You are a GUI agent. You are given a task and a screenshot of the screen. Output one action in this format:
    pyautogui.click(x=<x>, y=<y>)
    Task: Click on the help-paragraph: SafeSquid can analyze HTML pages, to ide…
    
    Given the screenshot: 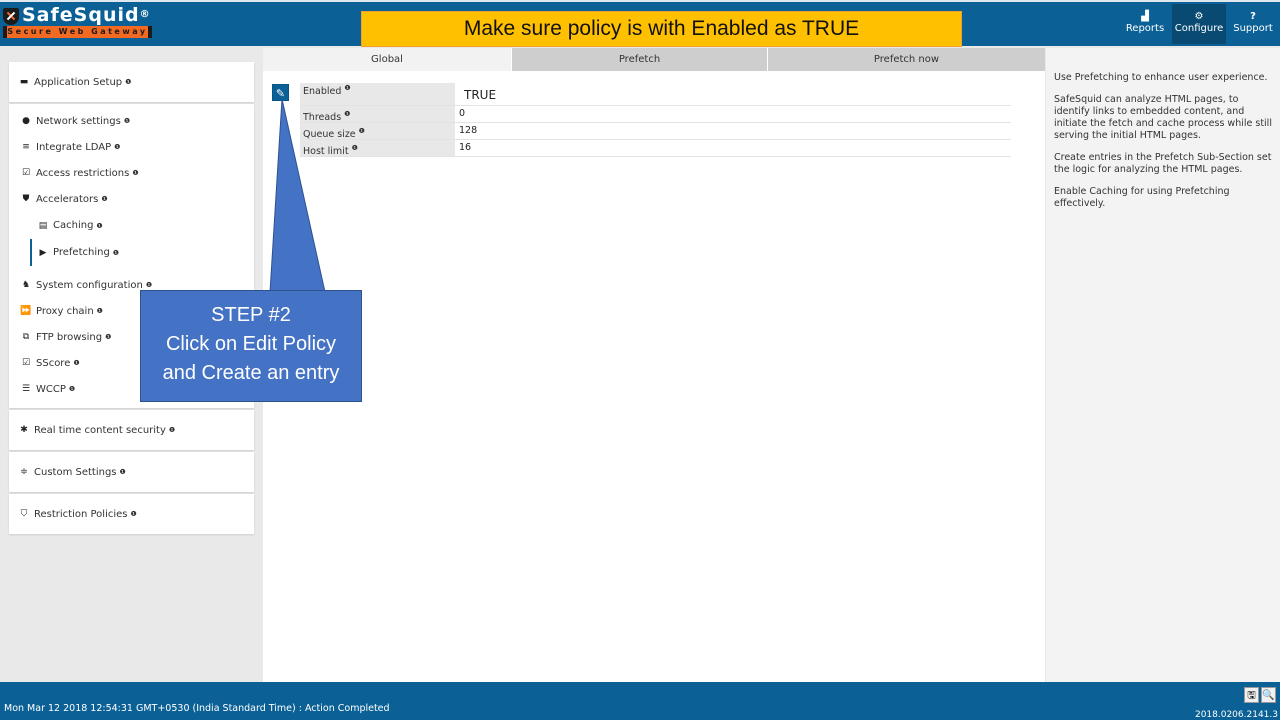 What is the action you would take?
    pyautogui.click(x=1163, y=117)
    